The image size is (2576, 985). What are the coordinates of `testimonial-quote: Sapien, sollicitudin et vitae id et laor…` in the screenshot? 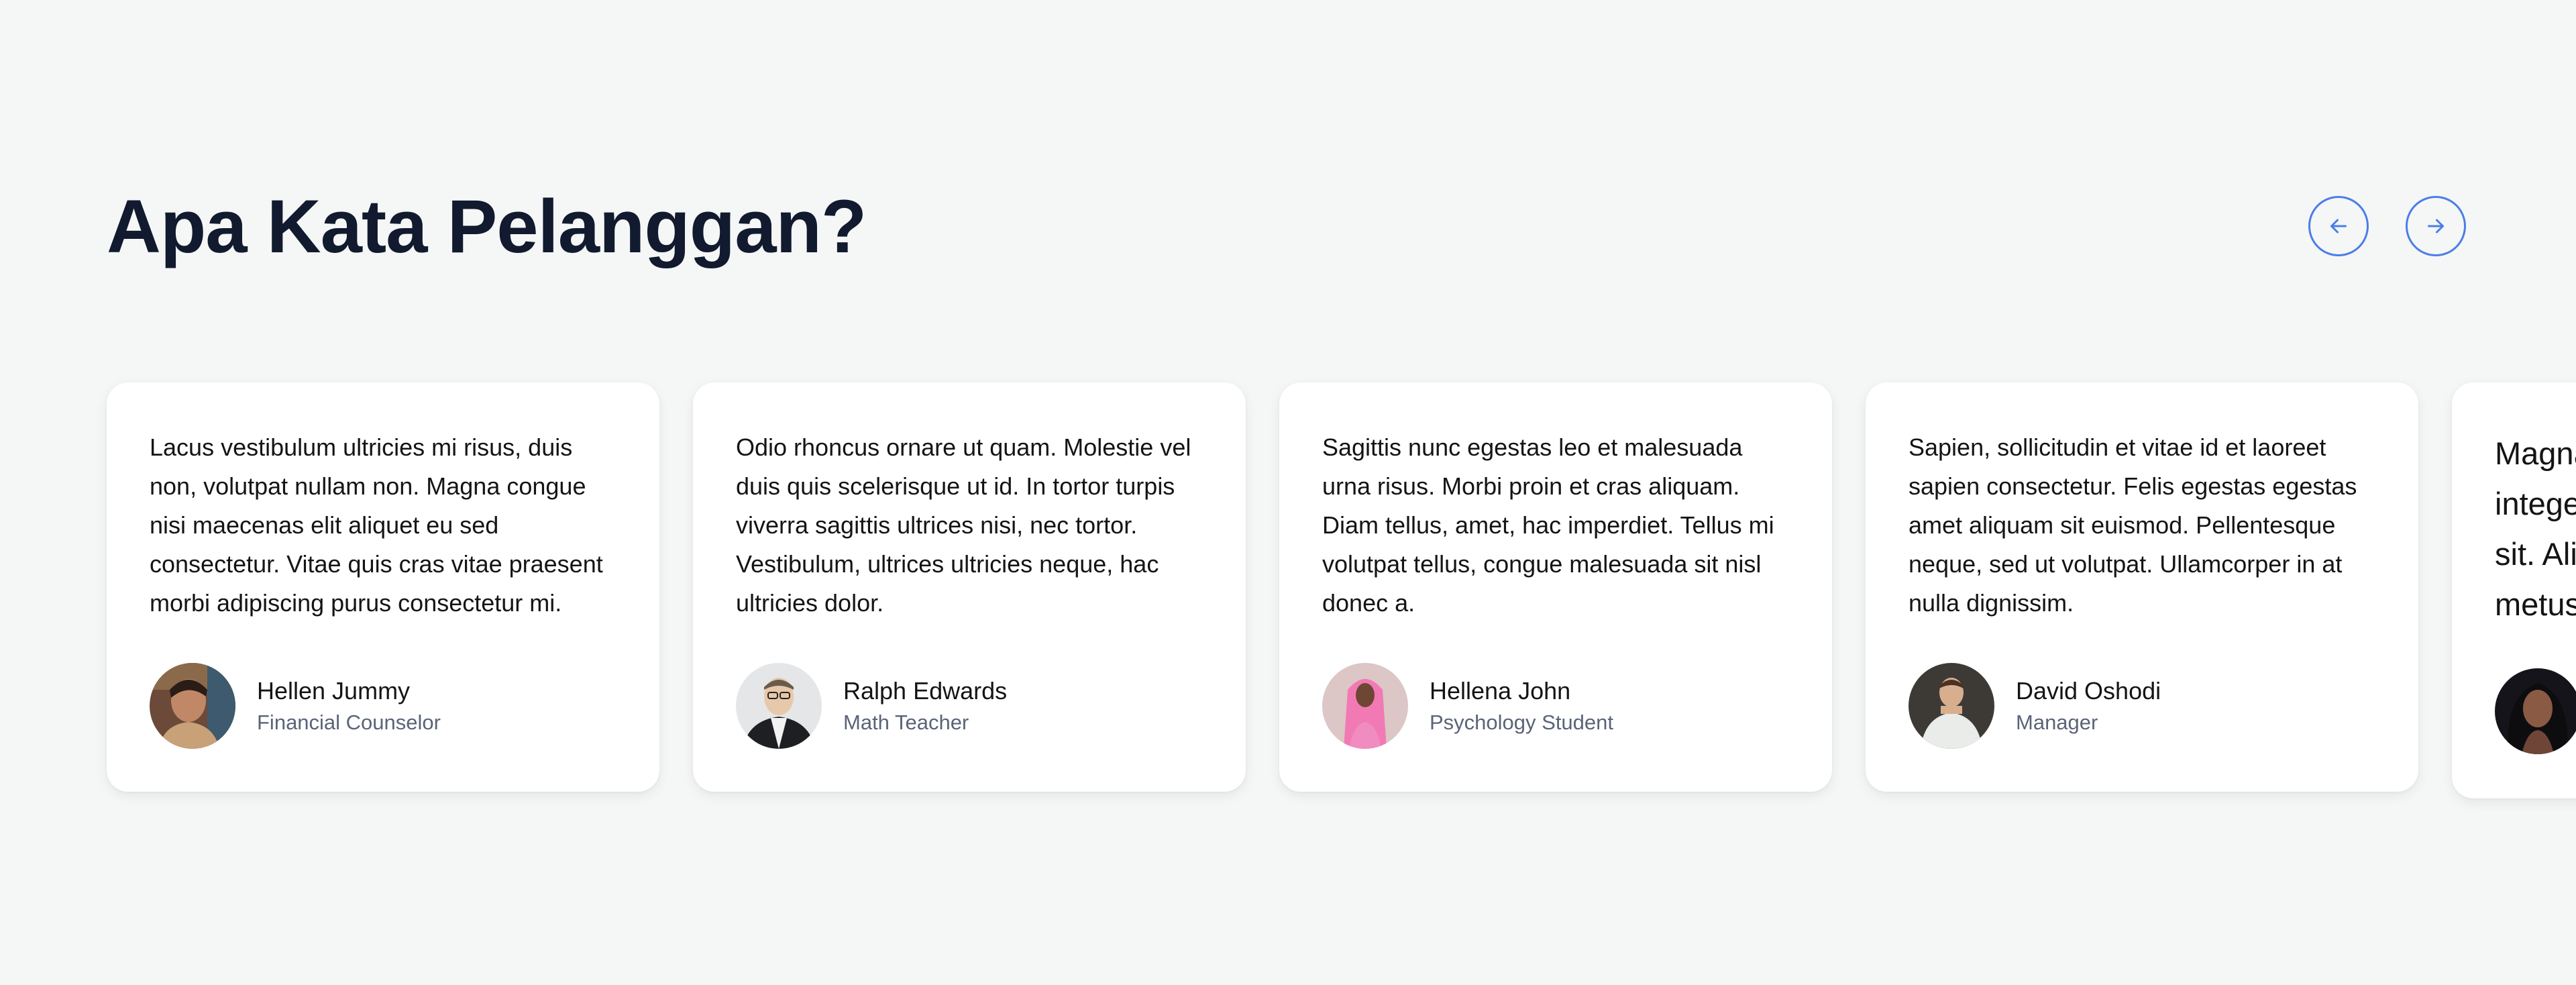 It's located at (2133, 525).